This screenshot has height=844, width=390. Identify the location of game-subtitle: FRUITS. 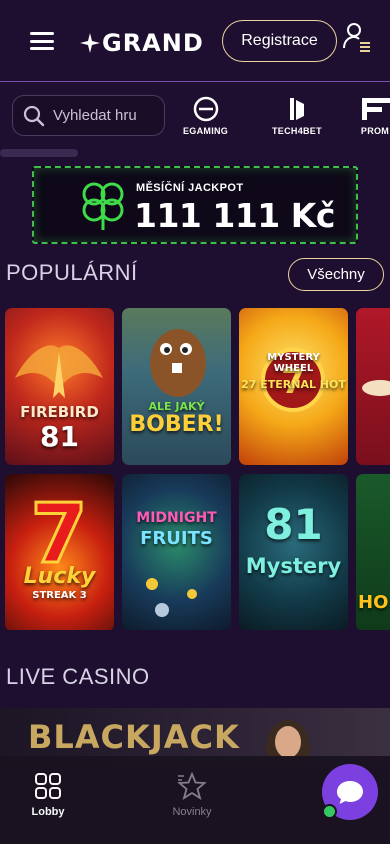
(176, 538).